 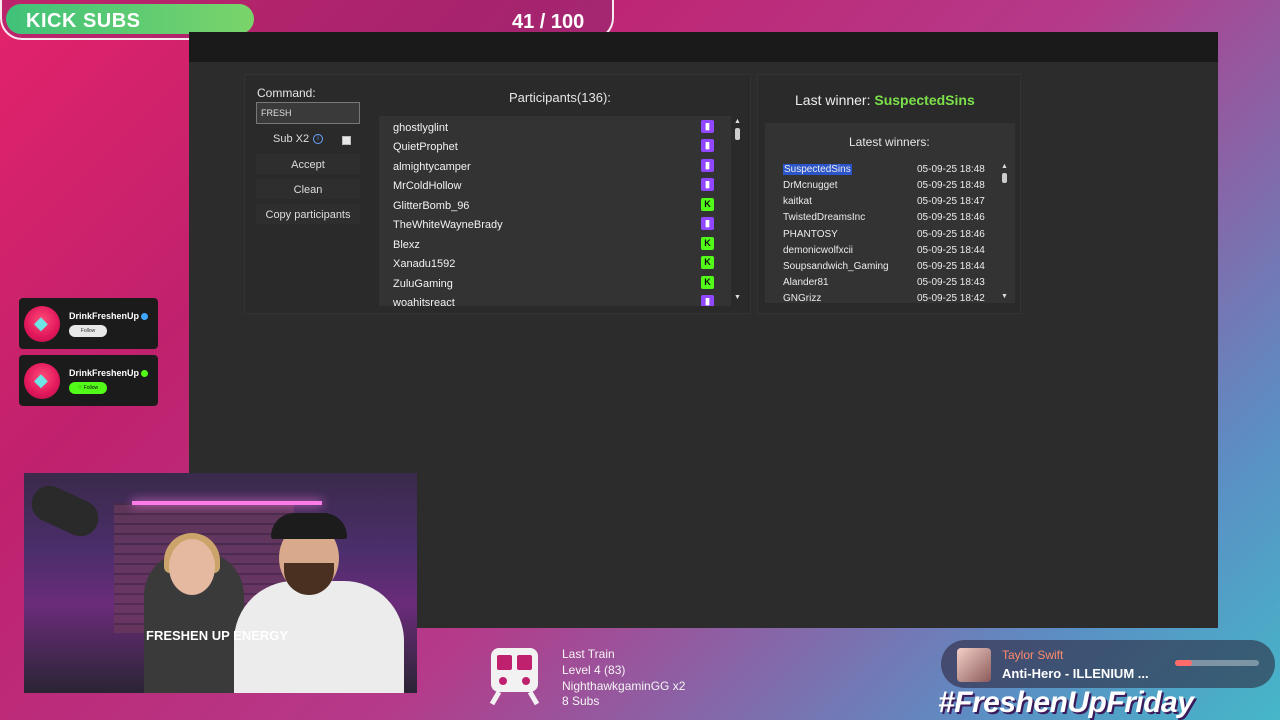 What do you see at coordinates (797, 201) in the screenshot?
I see `winner-name: kaitkat` at bounding box center [797, 201].